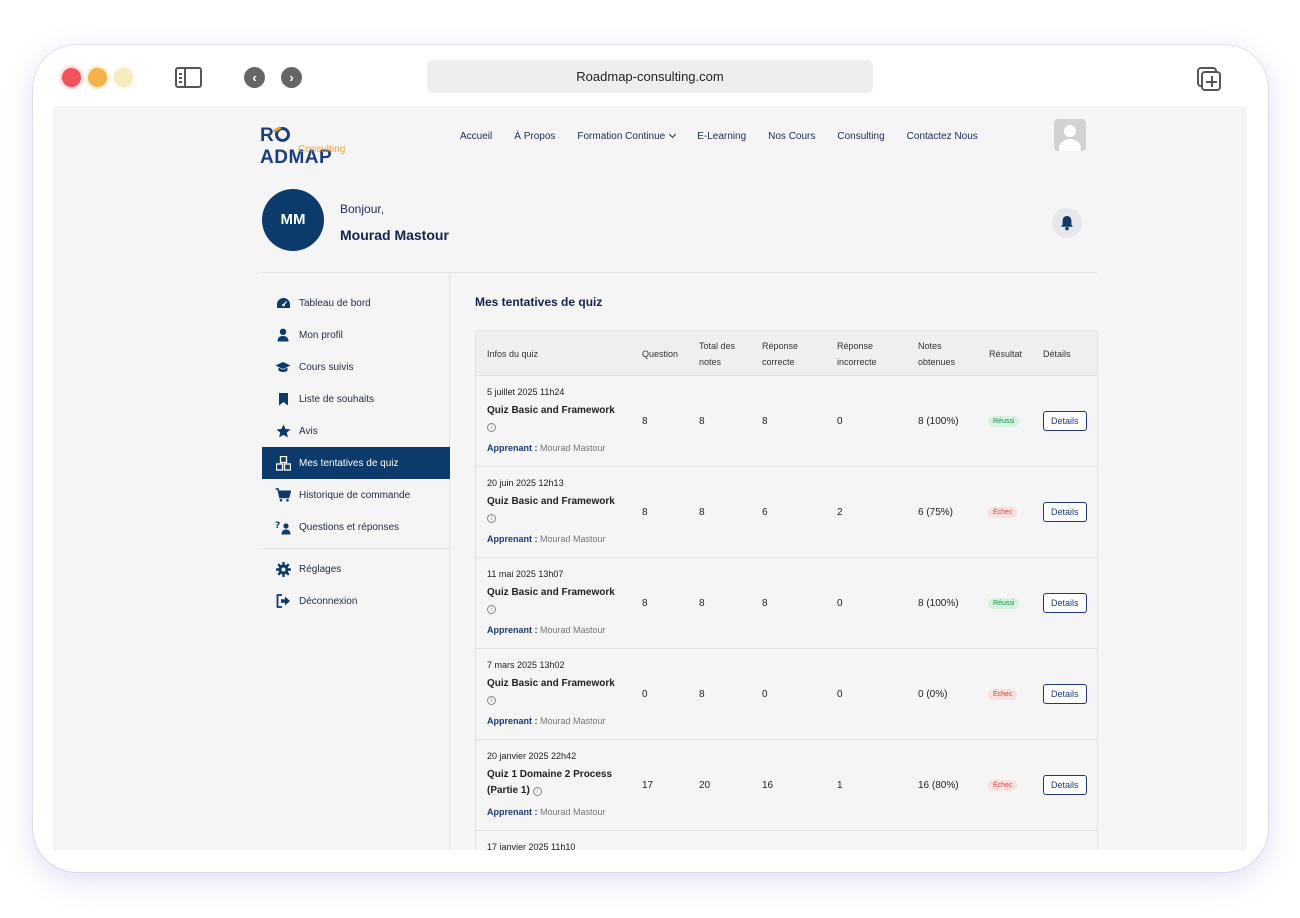 The width and height of the screenshot is (1300, 918). What do you see at coordinates (938, 785) in the screenshot?
I see `obtained-score: 16 (80%)` at bounding box center [938, 785].